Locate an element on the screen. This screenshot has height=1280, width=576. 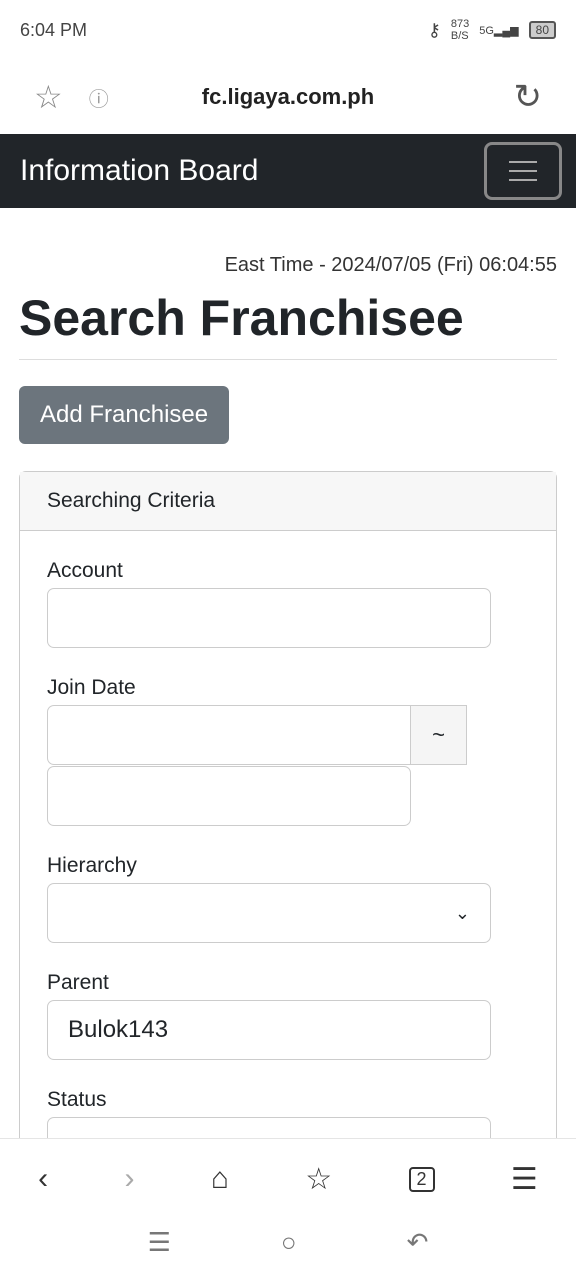
hierarchy-select: ⌄ is located at coordinates (269, 913).